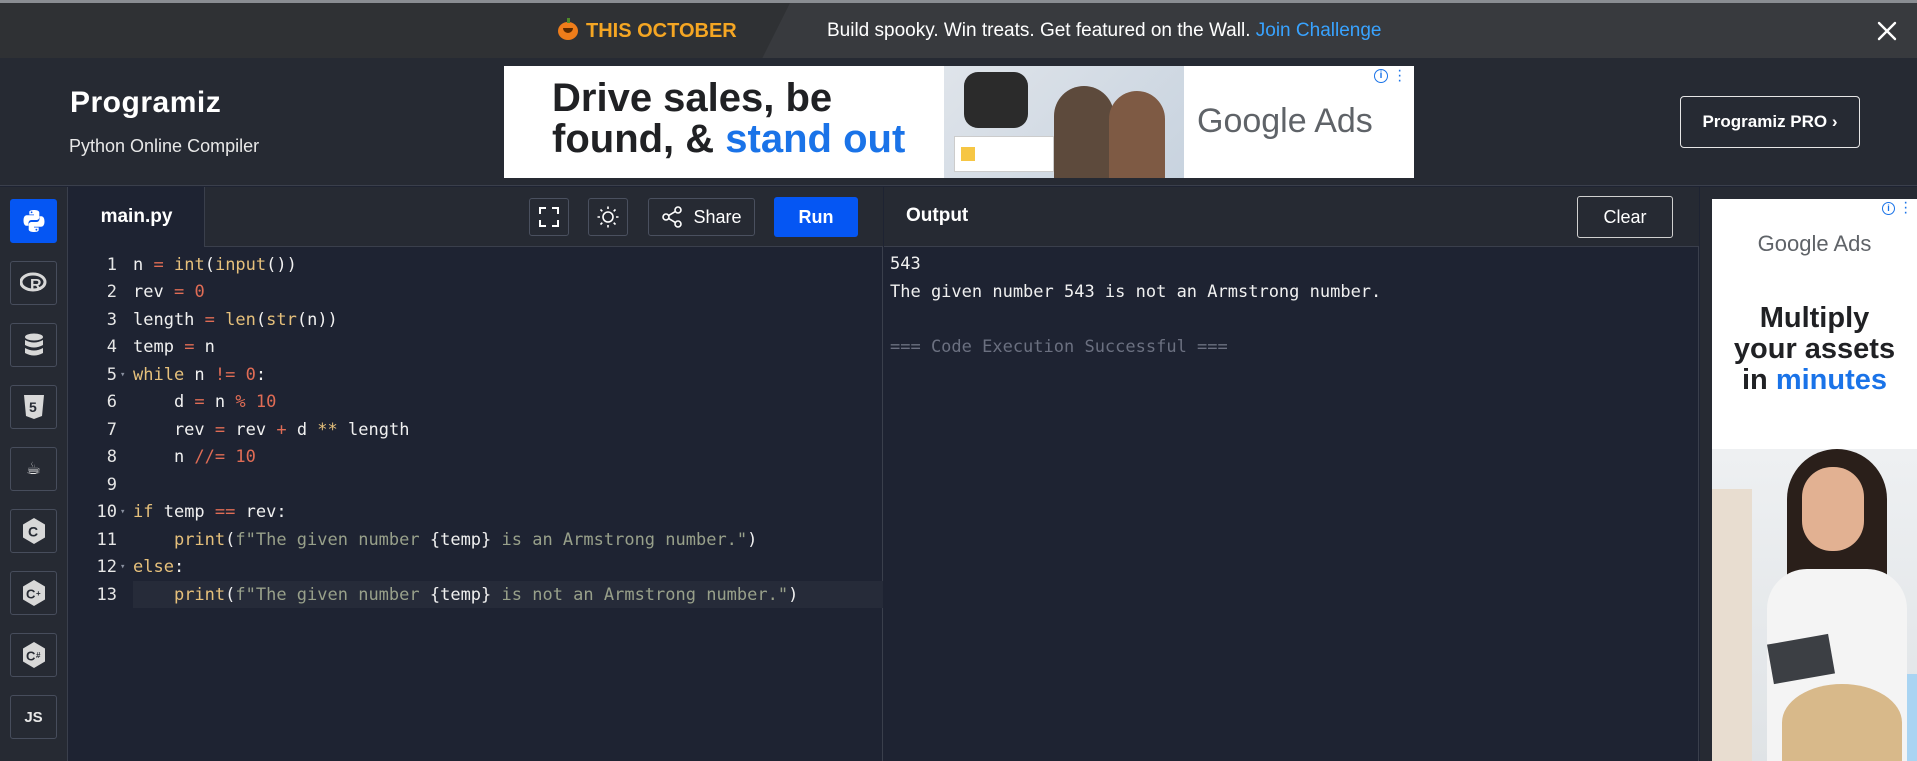  What do you see at coordinates (111, 264) in the screenshot?
I see `line-number: 1` at bounding box center [111, 264].